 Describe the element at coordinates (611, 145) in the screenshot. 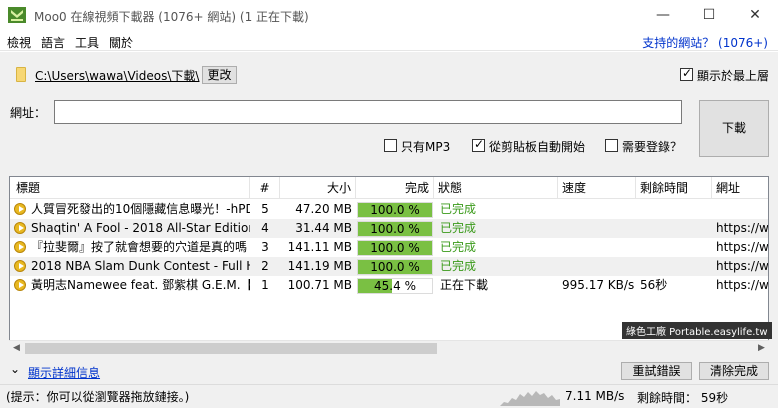

I see `login-required-checkbox` at that location.